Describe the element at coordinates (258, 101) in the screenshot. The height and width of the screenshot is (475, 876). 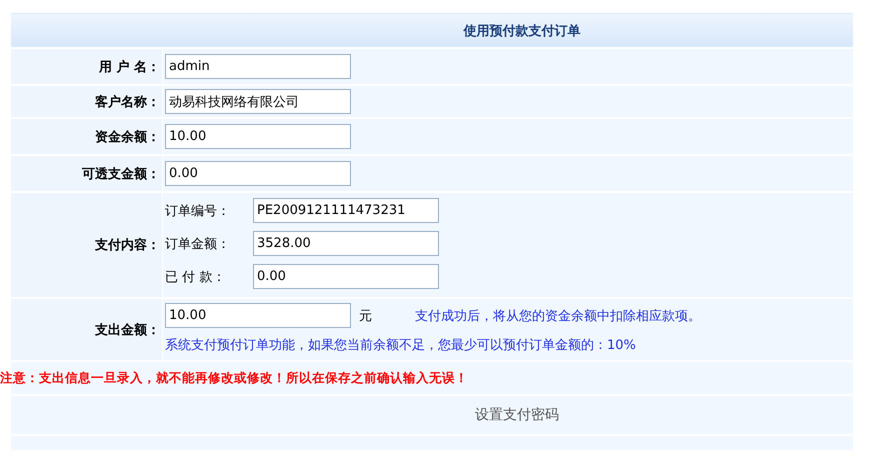
I see `input-field: 动易科技网络有限公司` at that location.